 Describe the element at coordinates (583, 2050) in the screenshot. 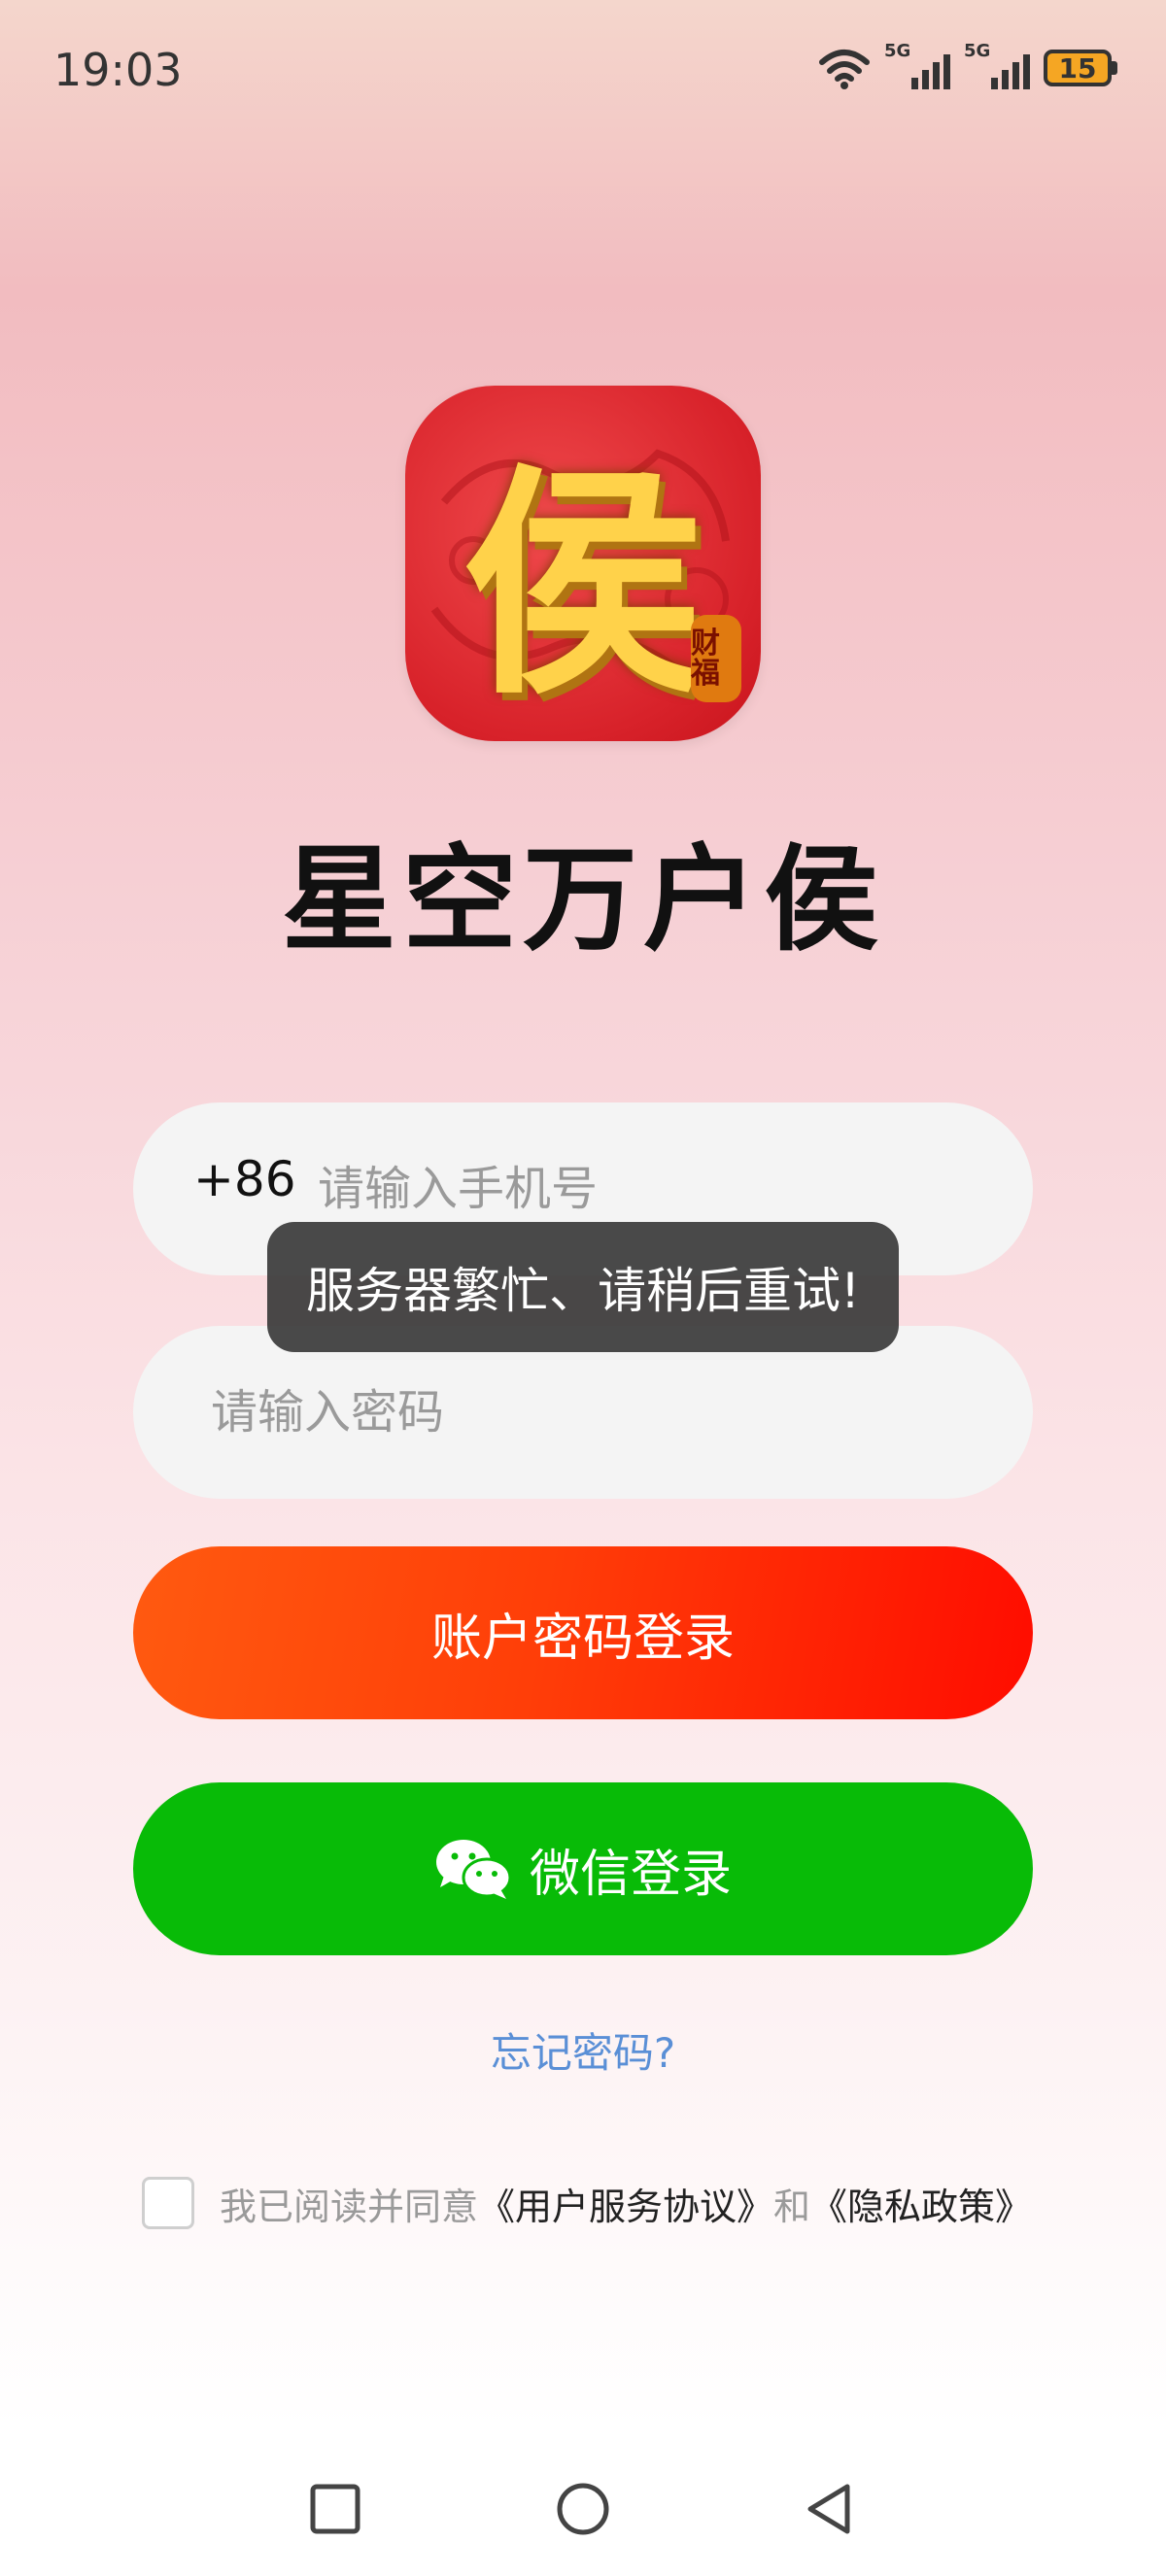

I see `forgot-password-link: 忘记密码?` at that location.